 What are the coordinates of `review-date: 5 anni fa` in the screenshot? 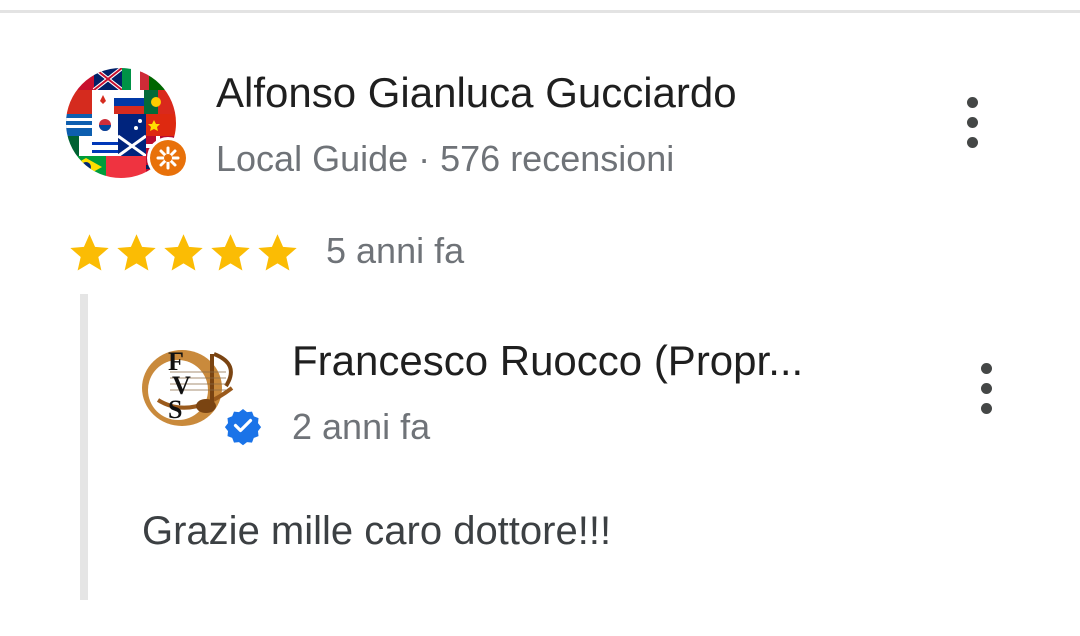 It's located at (395, 250).